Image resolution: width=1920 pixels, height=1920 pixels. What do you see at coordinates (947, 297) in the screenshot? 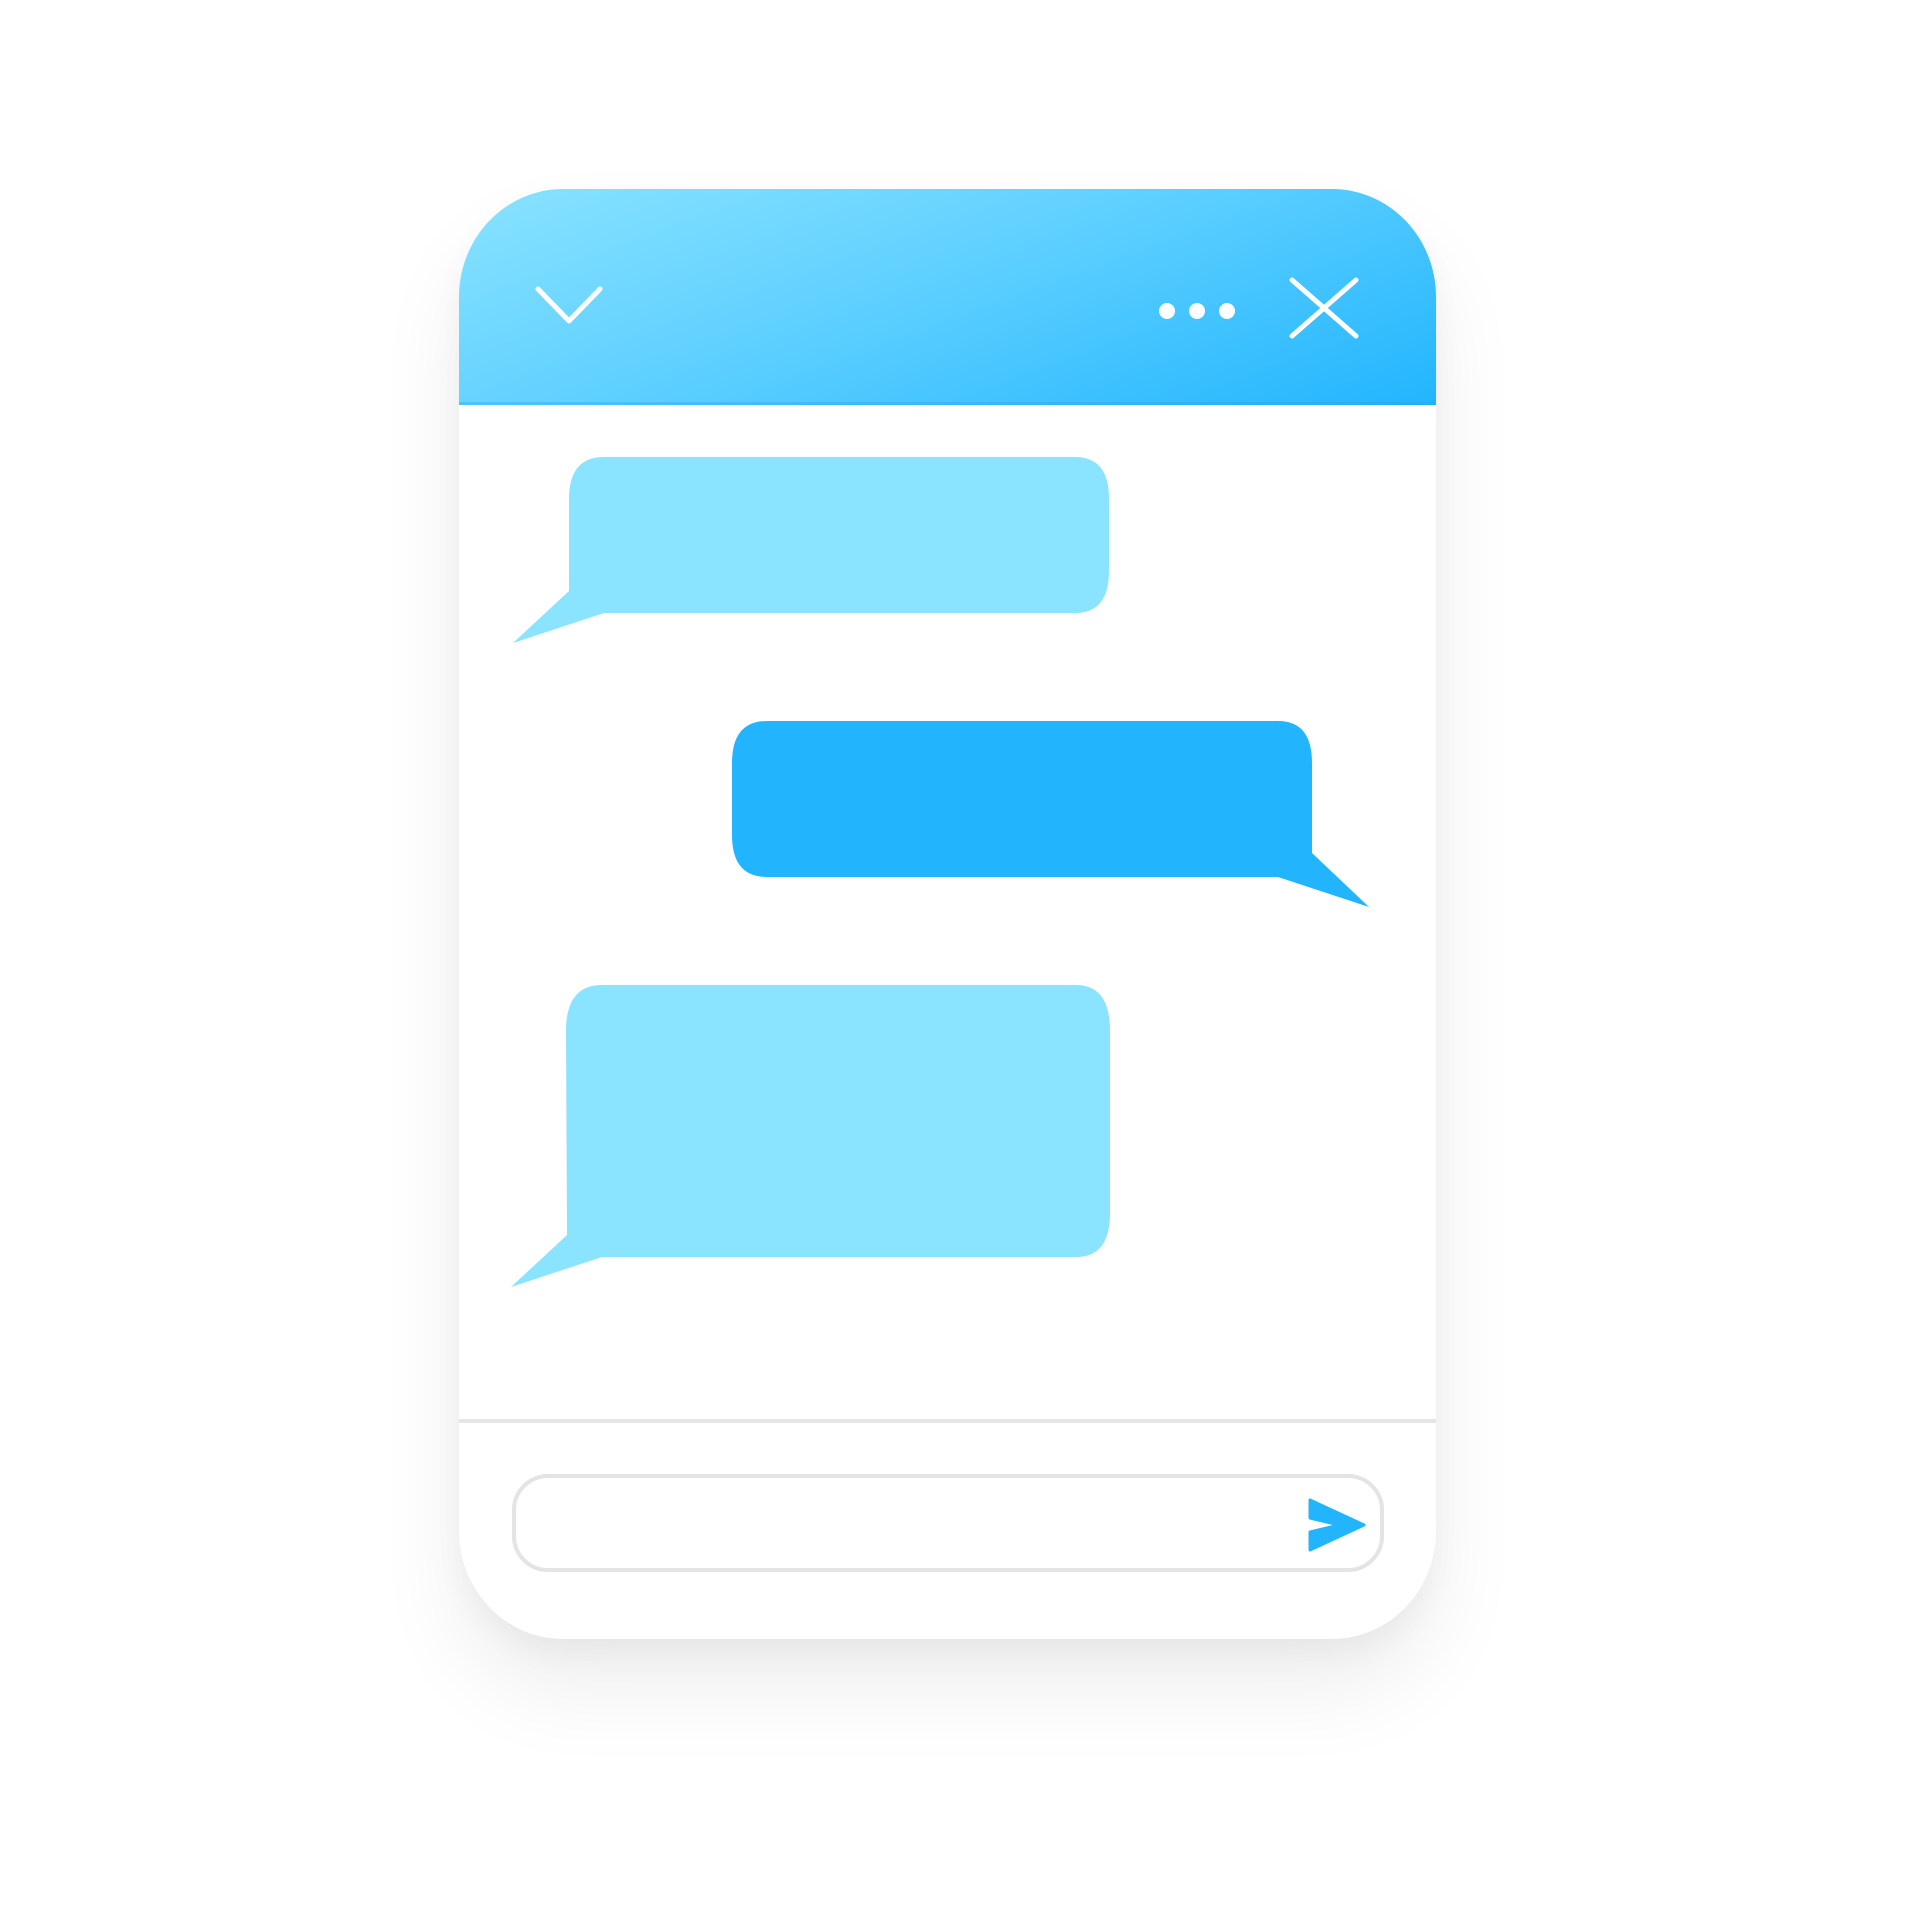
I see `chat-header` at bounding box center [947, 297].